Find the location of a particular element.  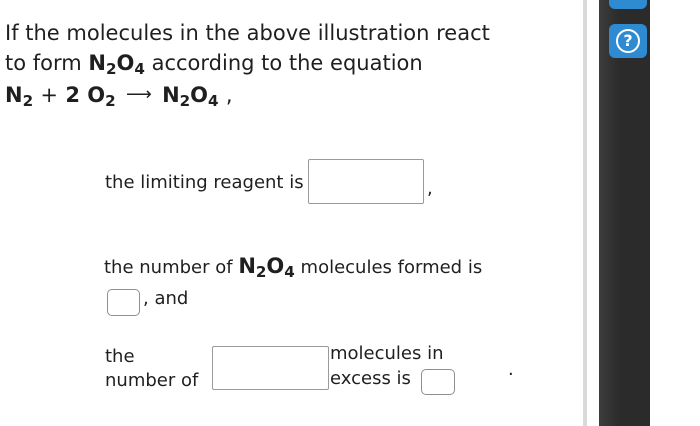

question-line-2: to form N2O4 according to the equation is located at coordinates (285, 63).